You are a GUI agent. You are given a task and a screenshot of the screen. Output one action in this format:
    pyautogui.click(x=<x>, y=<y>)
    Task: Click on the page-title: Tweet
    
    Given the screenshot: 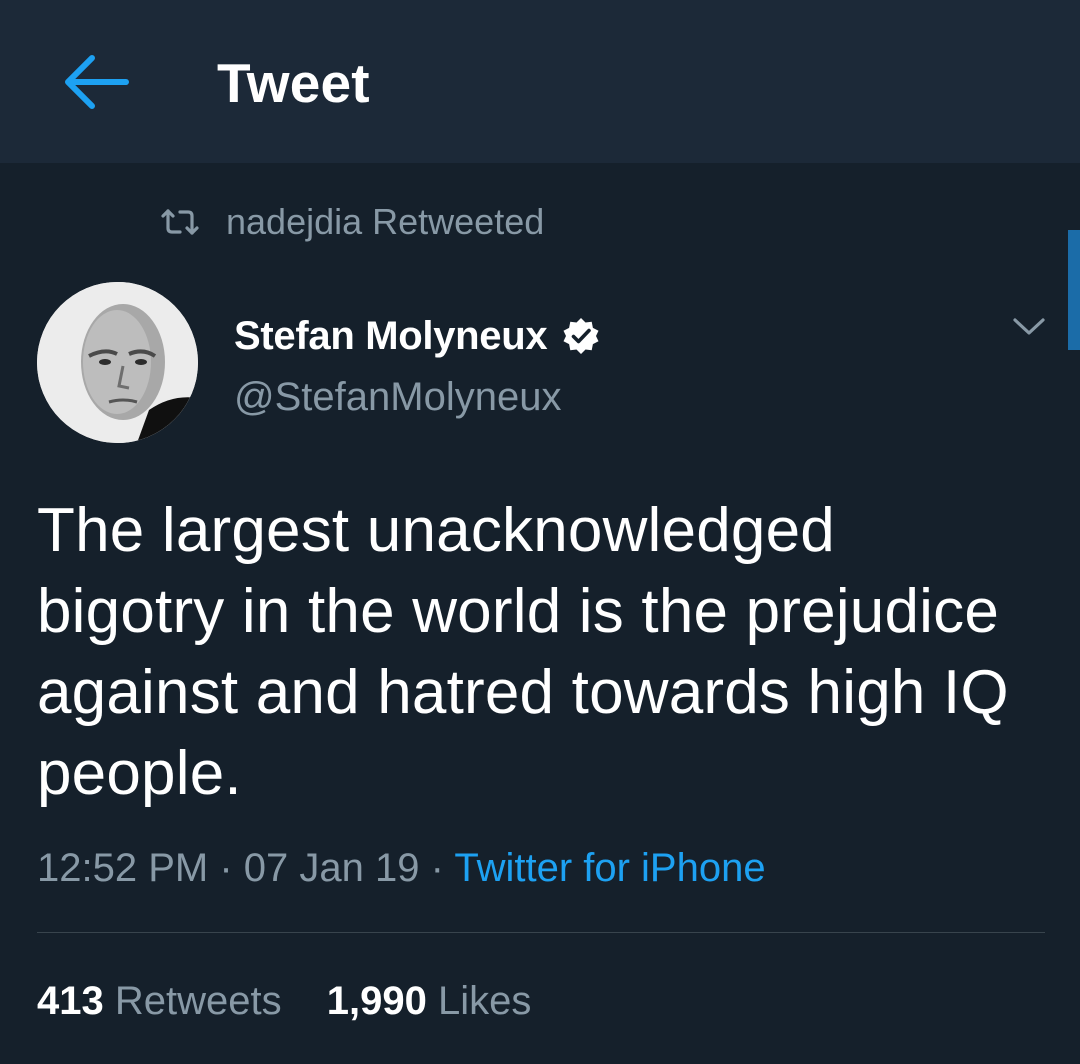 What is the action you would take?
    pyautogui.click(x=293, y=83)
    